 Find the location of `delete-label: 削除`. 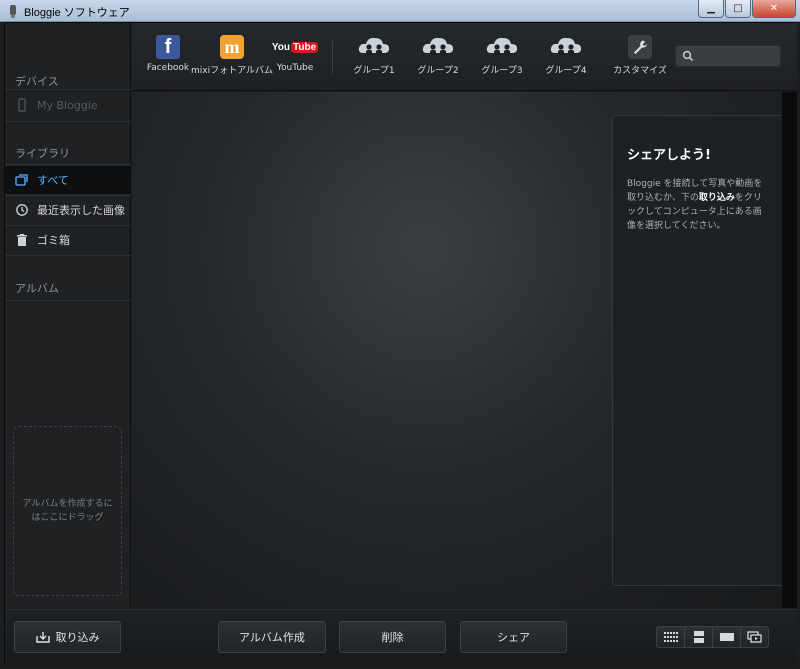

delete-label: 削除 is located at coordinates (392, 637).